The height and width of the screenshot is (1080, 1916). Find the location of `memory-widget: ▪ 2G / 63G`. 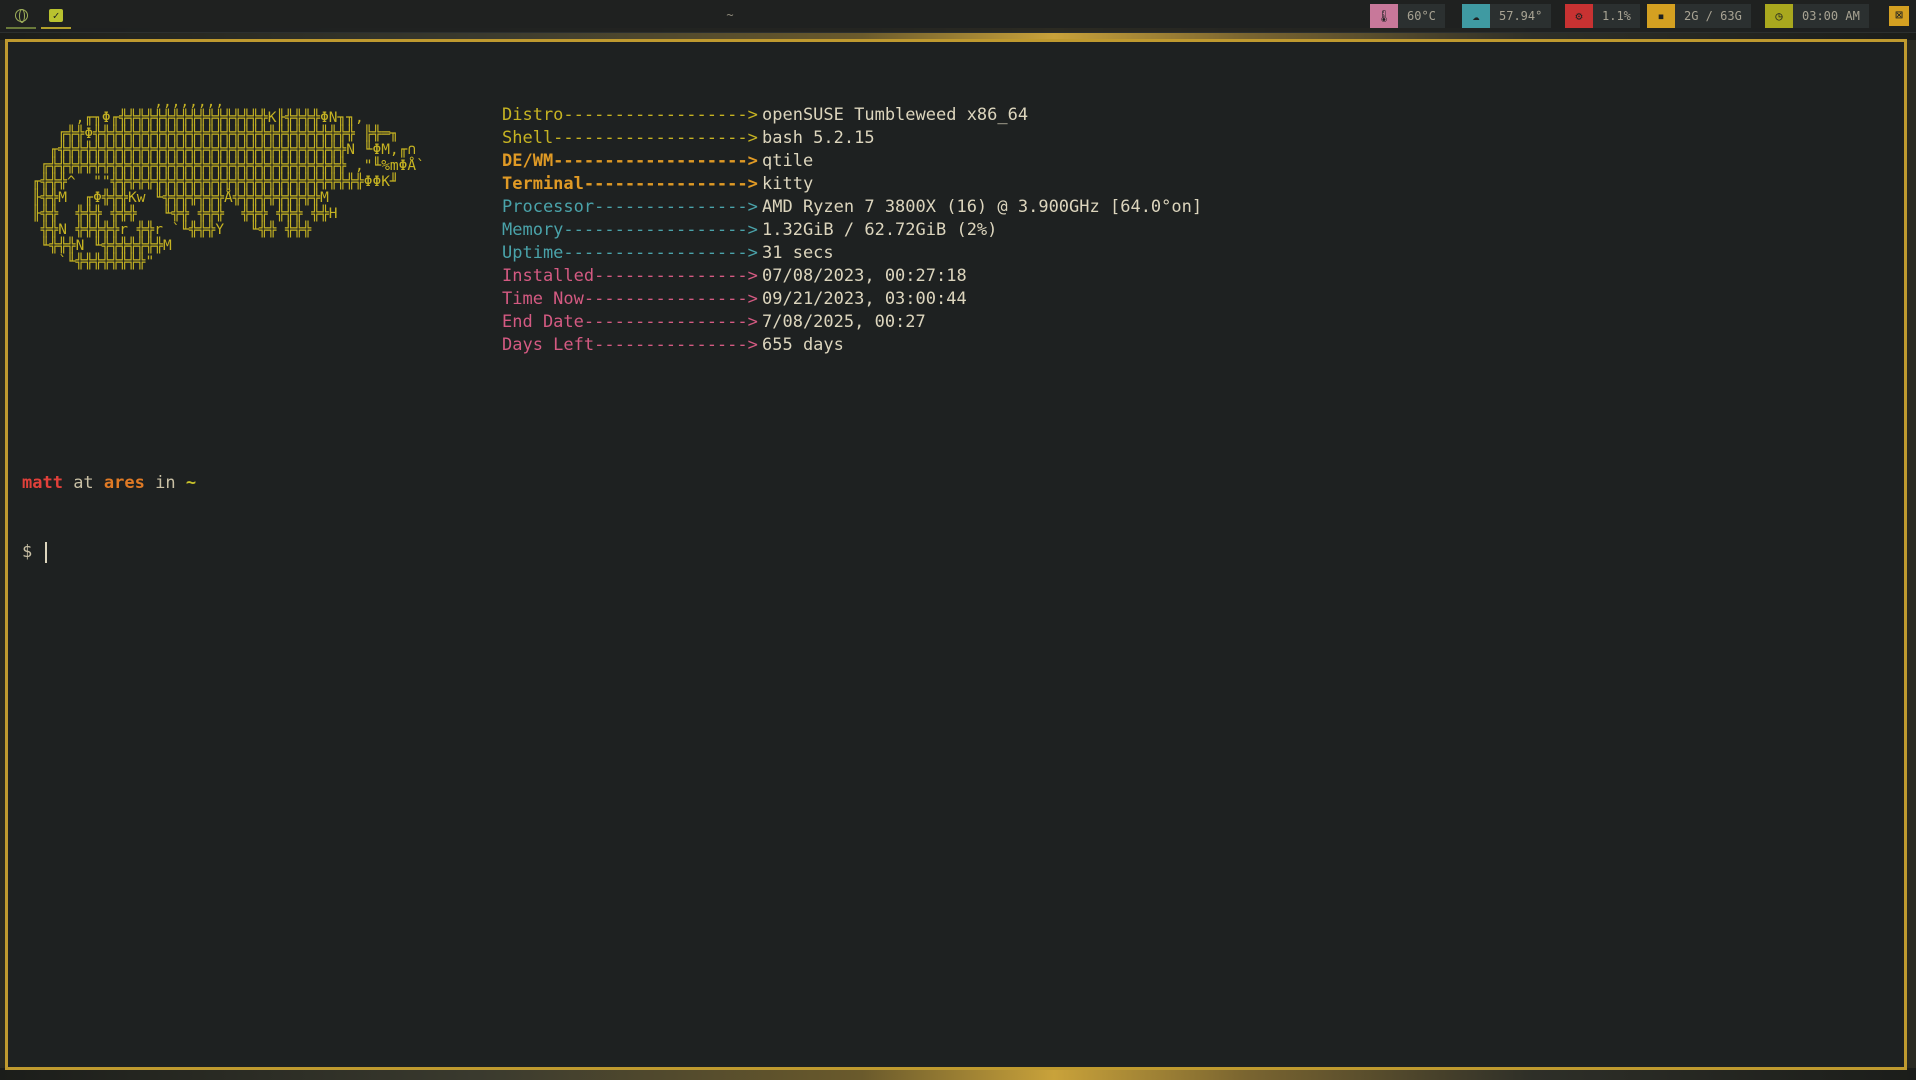

memory-widget: ▪ 2G / 63G is located at coordinates (1699, 16).